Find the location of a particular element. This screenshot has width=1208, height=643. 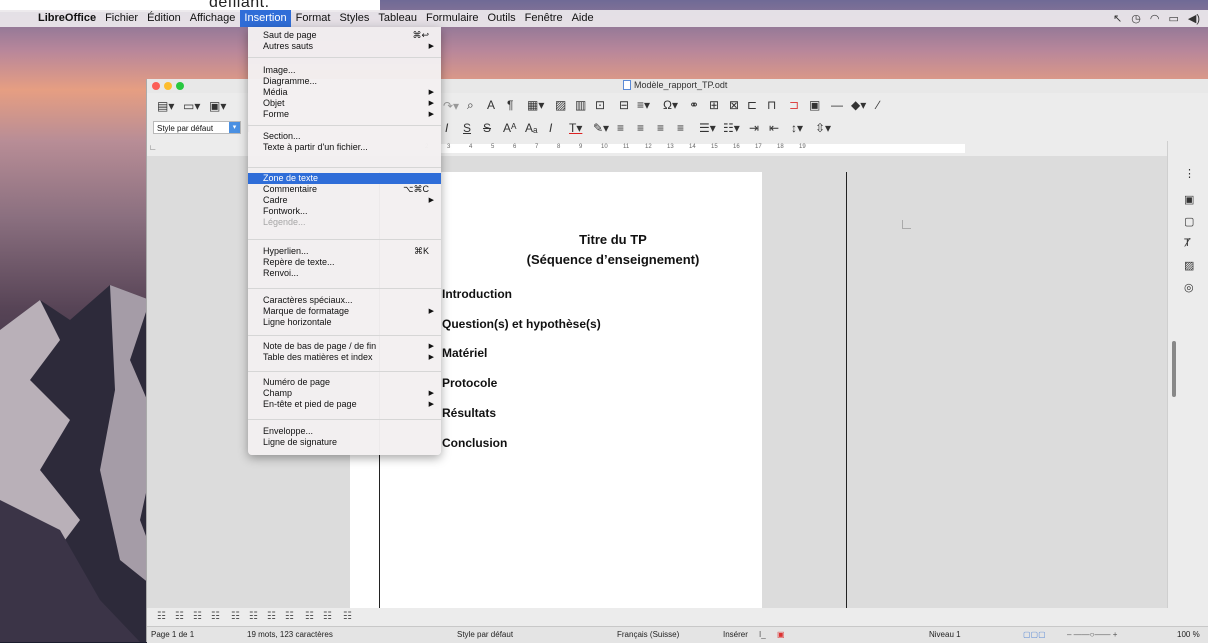

chevron-down-icon: ▾ is located at coordinates (234, 127).